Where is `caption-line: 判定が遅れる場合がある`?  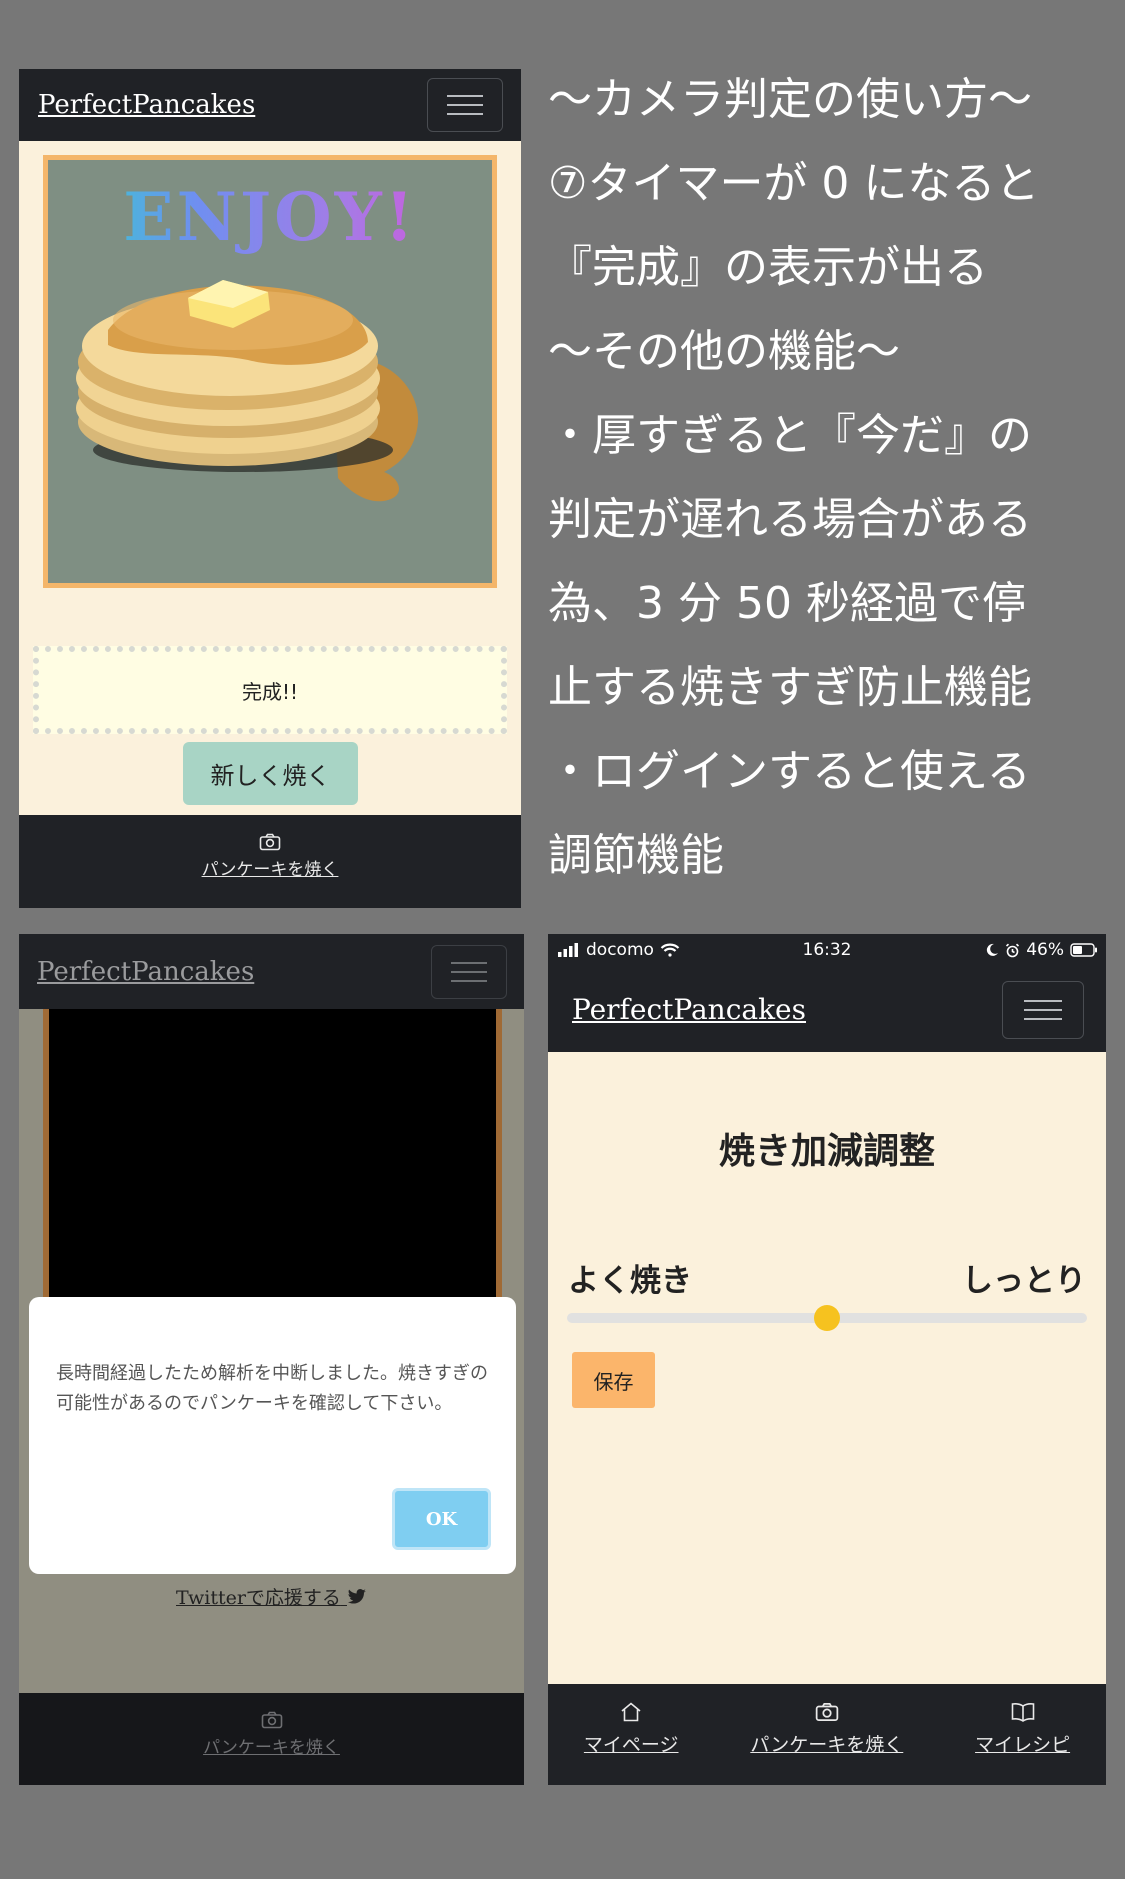 caption-line: 判定が遅れる場合がある is located at coordinates (790, 519).